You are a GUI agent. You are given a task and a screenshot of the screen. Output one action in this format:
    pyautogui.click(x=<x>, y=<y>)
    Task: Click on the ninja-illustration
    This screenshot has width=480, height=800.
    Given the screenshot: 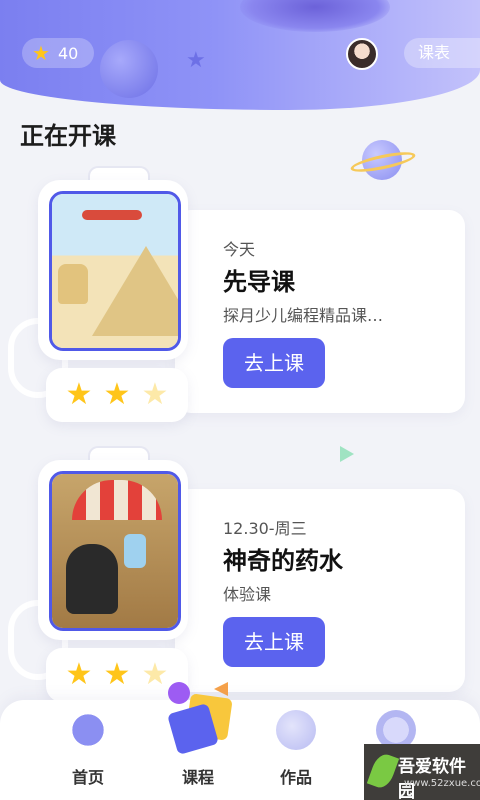 What is the action you would take?
    pyautogui.click(x=92, y=579)
    